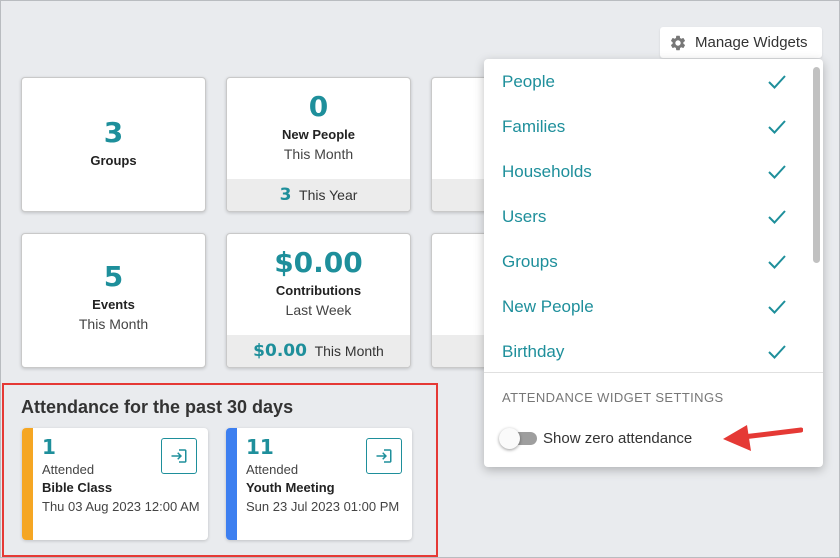 The height and width of the screenshot is (558, 840). Describe the element at coordinates (751, 42) in the screenshot. I see `manage-widgets-label: Manage Widgets` at that location.